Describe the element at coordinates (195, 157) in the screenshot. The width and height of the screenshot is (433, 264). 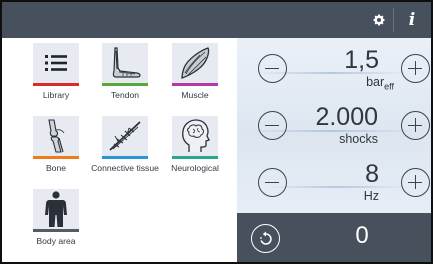
I see `color-bar-neurological` at that location.